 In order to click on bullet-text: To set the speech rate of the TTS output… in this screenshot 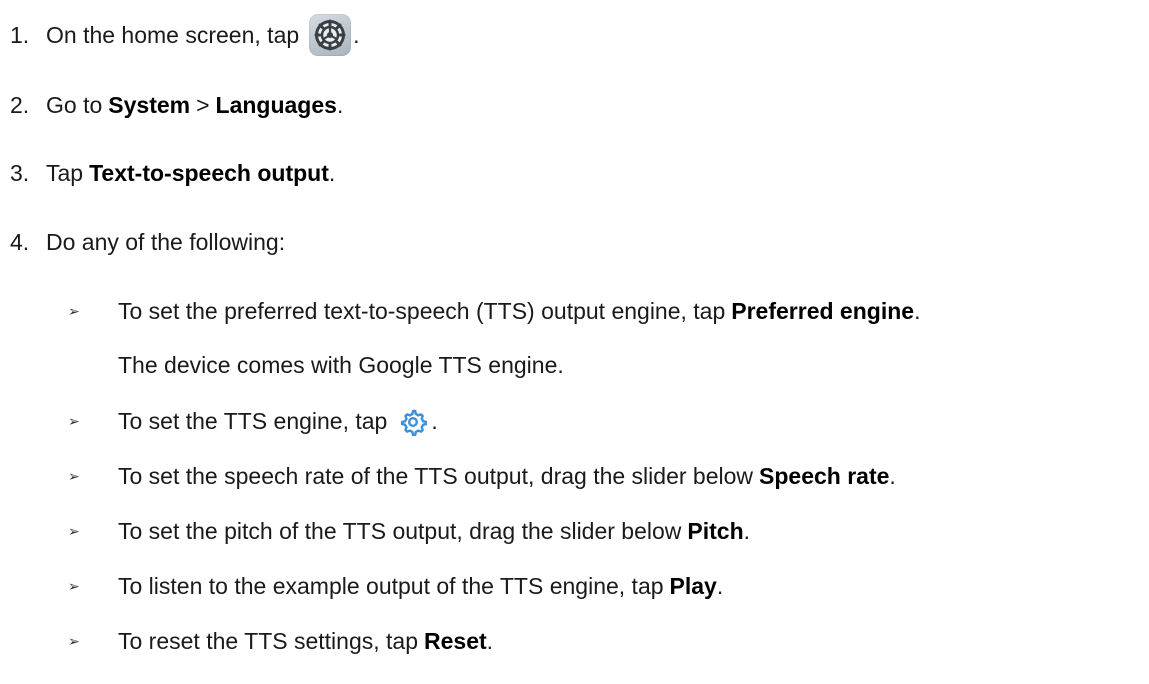, I will do `click(436, 476)`.